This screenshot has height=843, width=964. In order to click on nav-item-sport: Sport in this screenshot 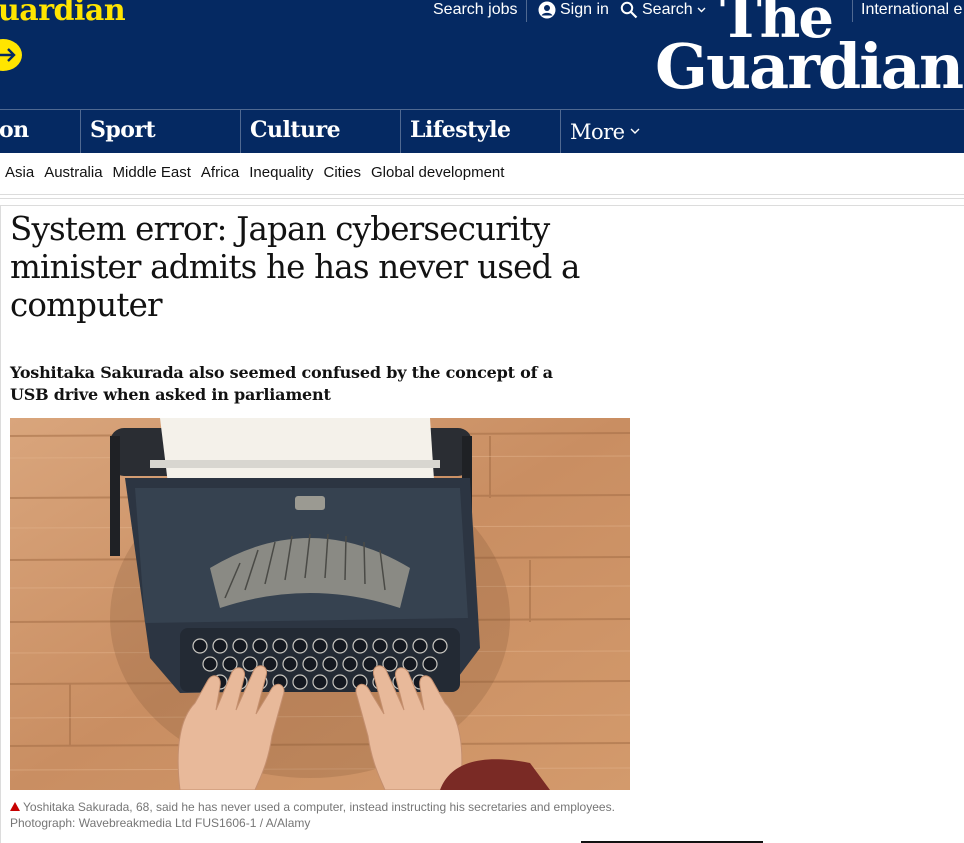, I will do `click(160, 131)`.